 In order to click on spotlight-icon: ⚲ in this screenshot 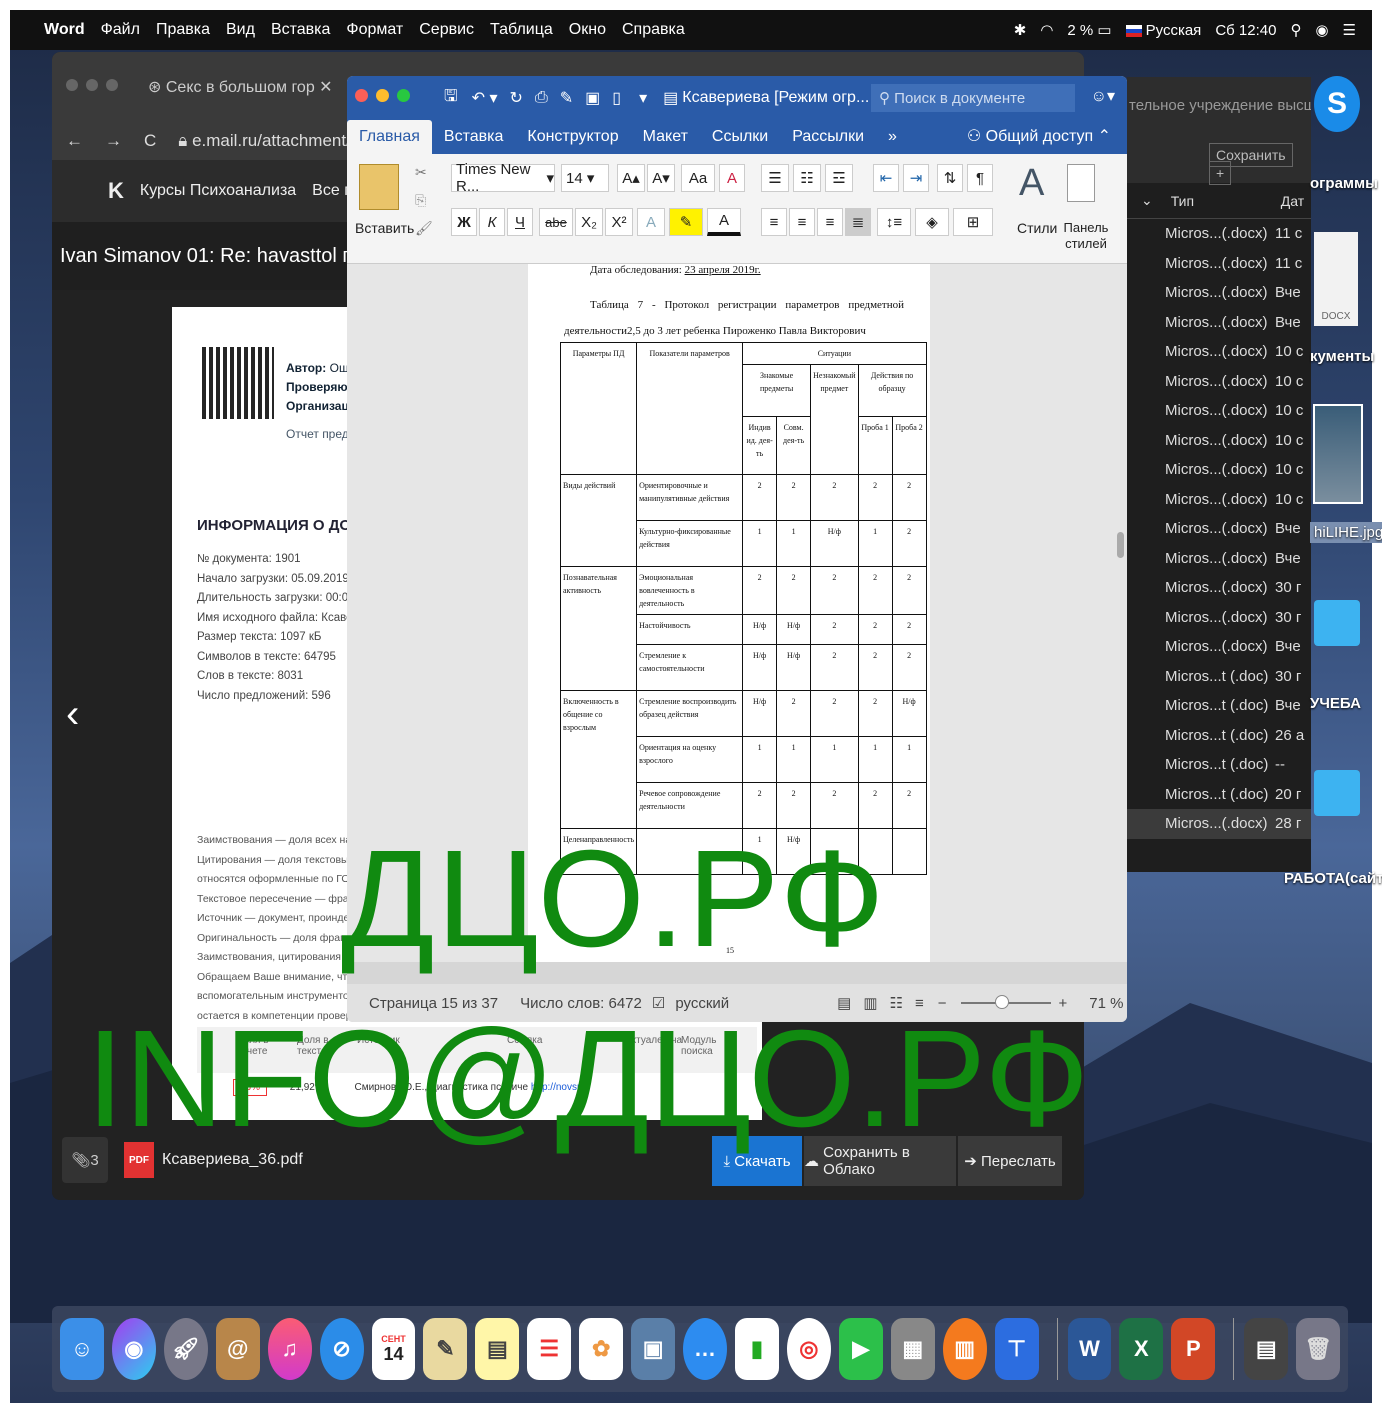, I will do `click(1295, 30)`.